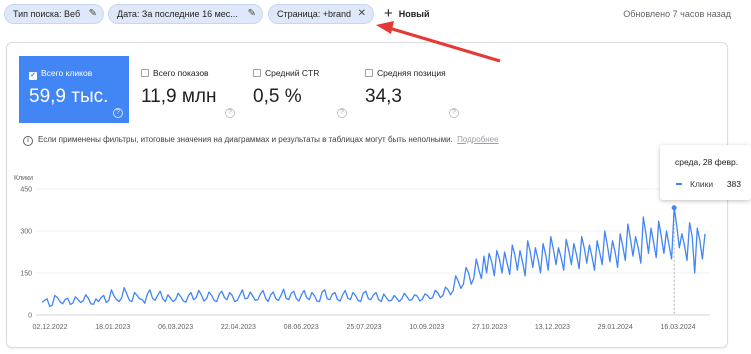  I want to click on x-tick-label: 08.06.2023, so click(301, 327).